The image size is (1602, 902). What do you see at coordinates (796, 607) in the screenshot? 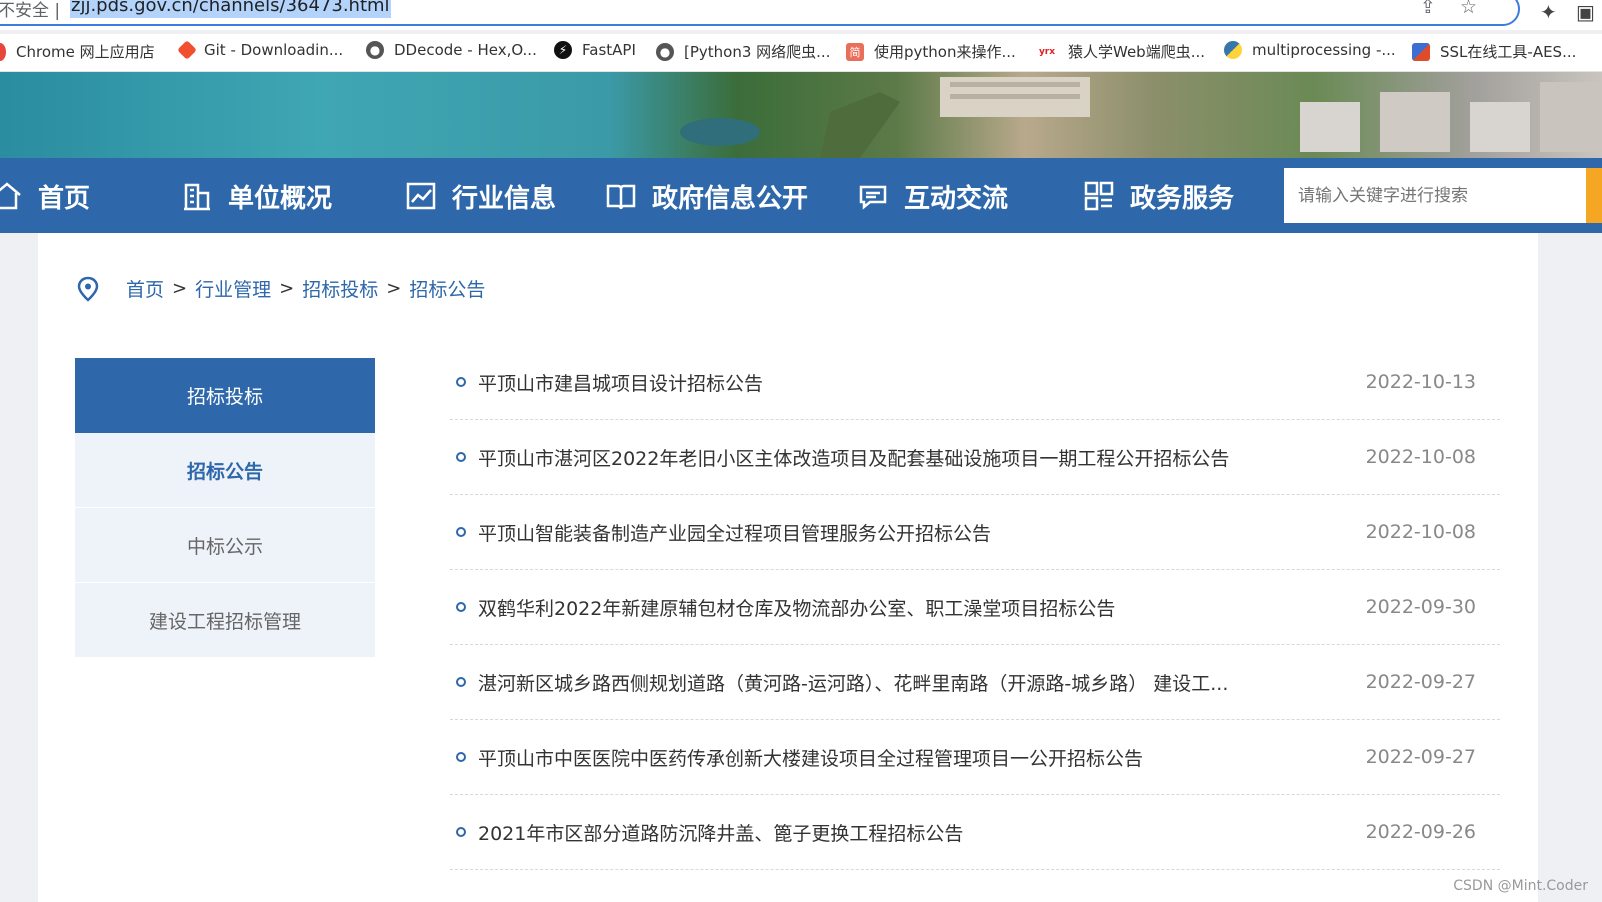
I see `list-item-title: 双鹤华利2022年新建原辅包材仓库及物流部办公室、职工澡堂项目招标公告` at bounding box center [796, 607].